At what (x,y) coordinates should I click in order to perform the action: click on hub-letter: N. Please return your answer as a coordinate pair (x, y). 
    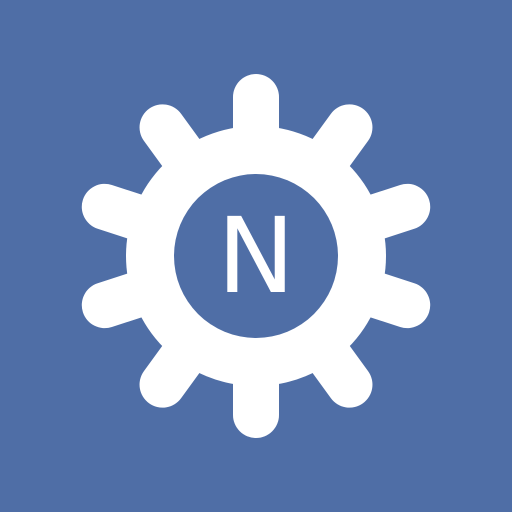
    Looking at the image, I should click on (256, 256).